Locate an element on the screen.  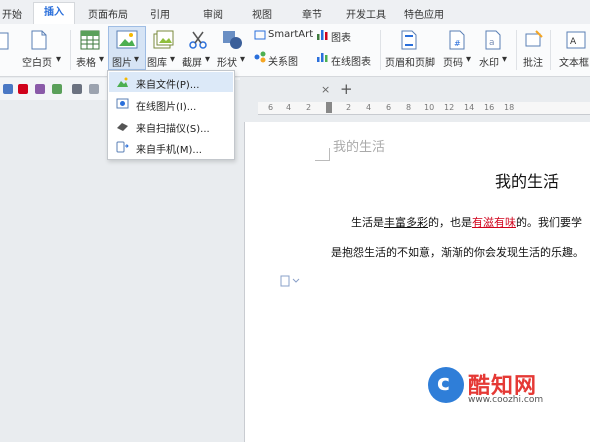
tab-home: 开始 is located at coordinates (12, 13).